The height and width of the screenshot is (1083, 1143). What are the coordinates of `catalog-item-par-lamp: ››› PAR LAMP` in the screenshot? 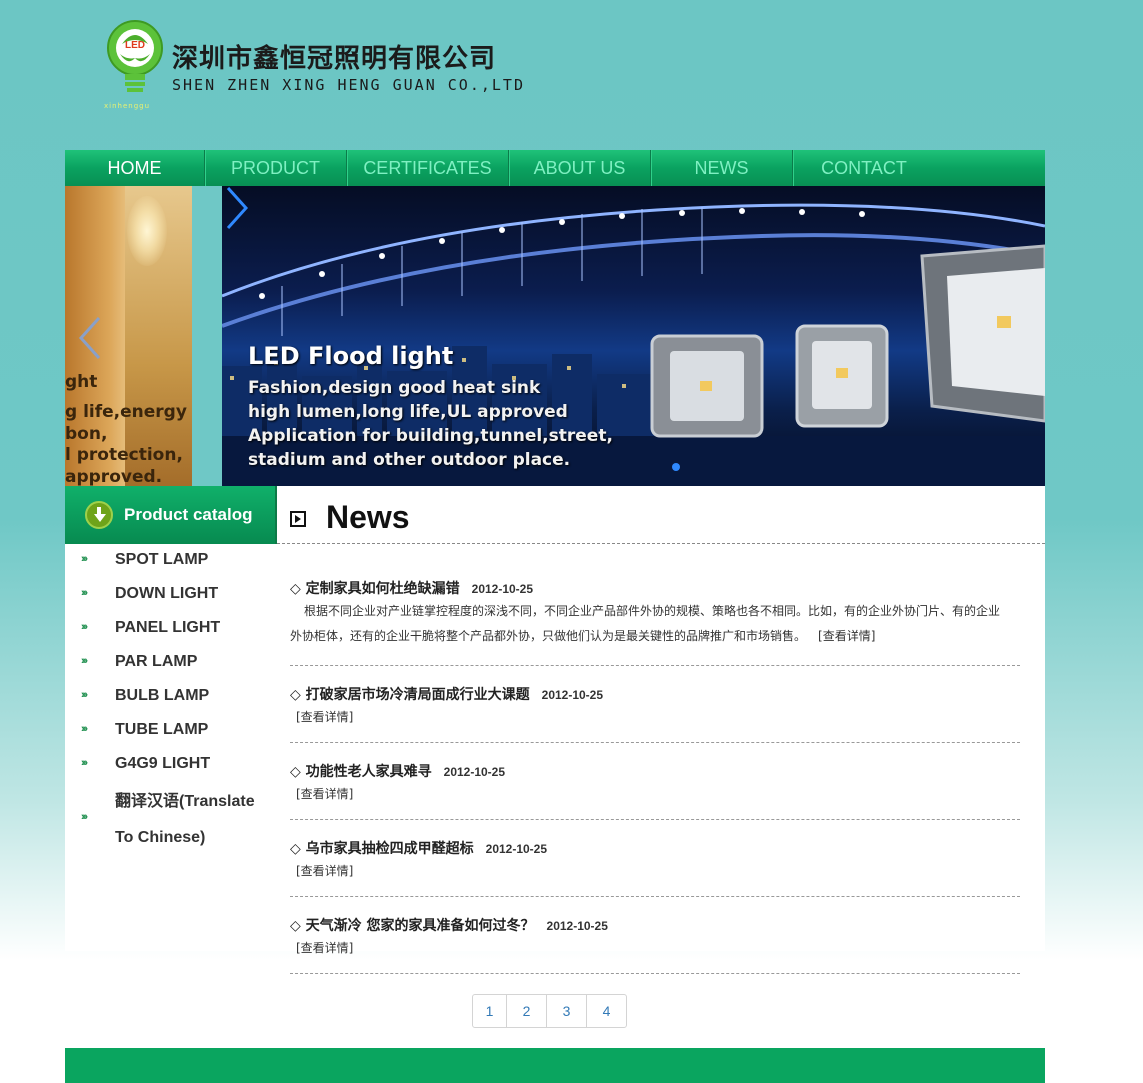 It's located at (171, 663).